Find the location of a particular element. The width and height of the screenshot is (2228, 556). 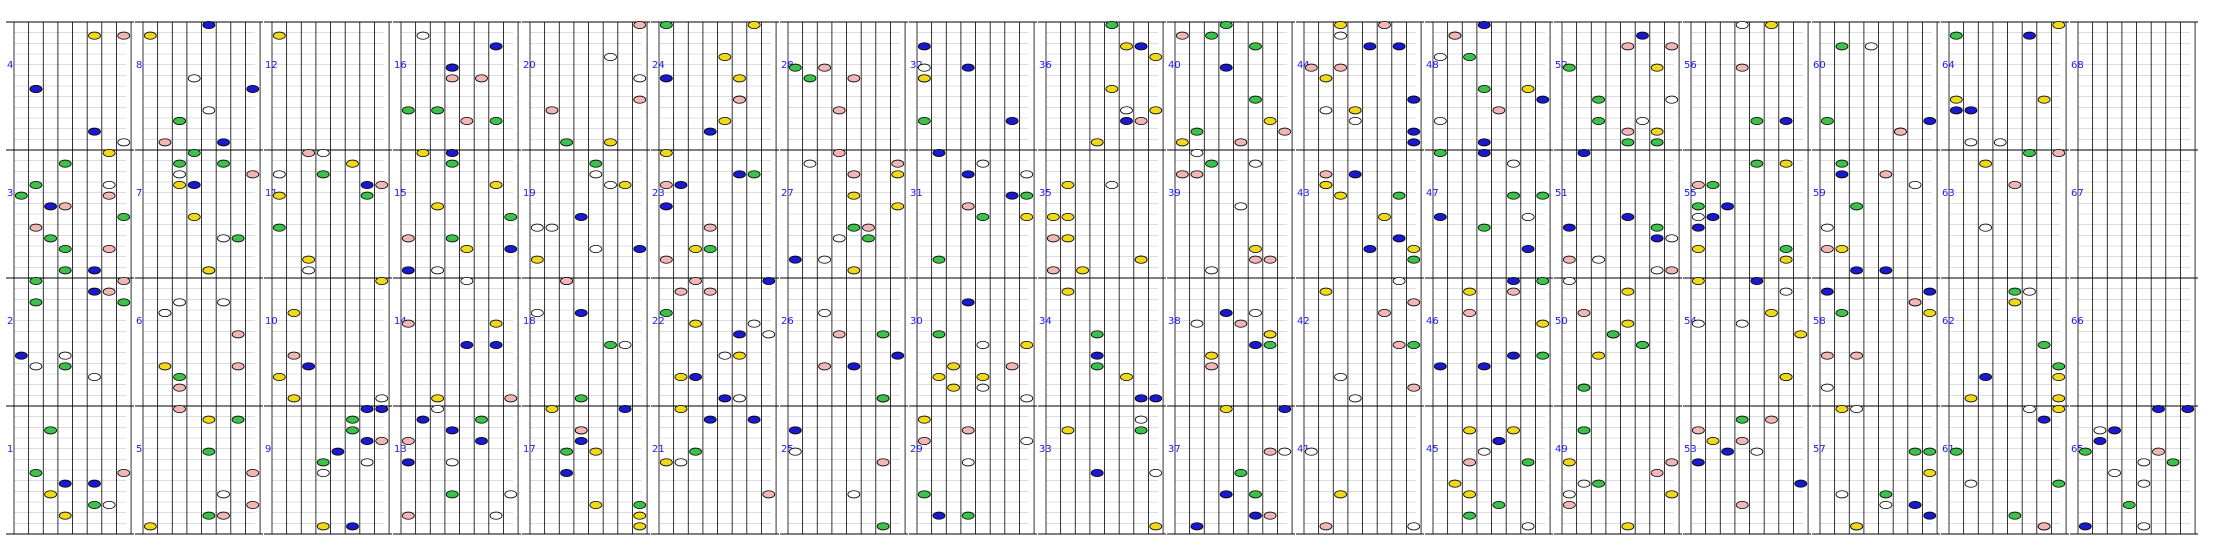

measure-number: 23 is located at coordinates (658, 193).